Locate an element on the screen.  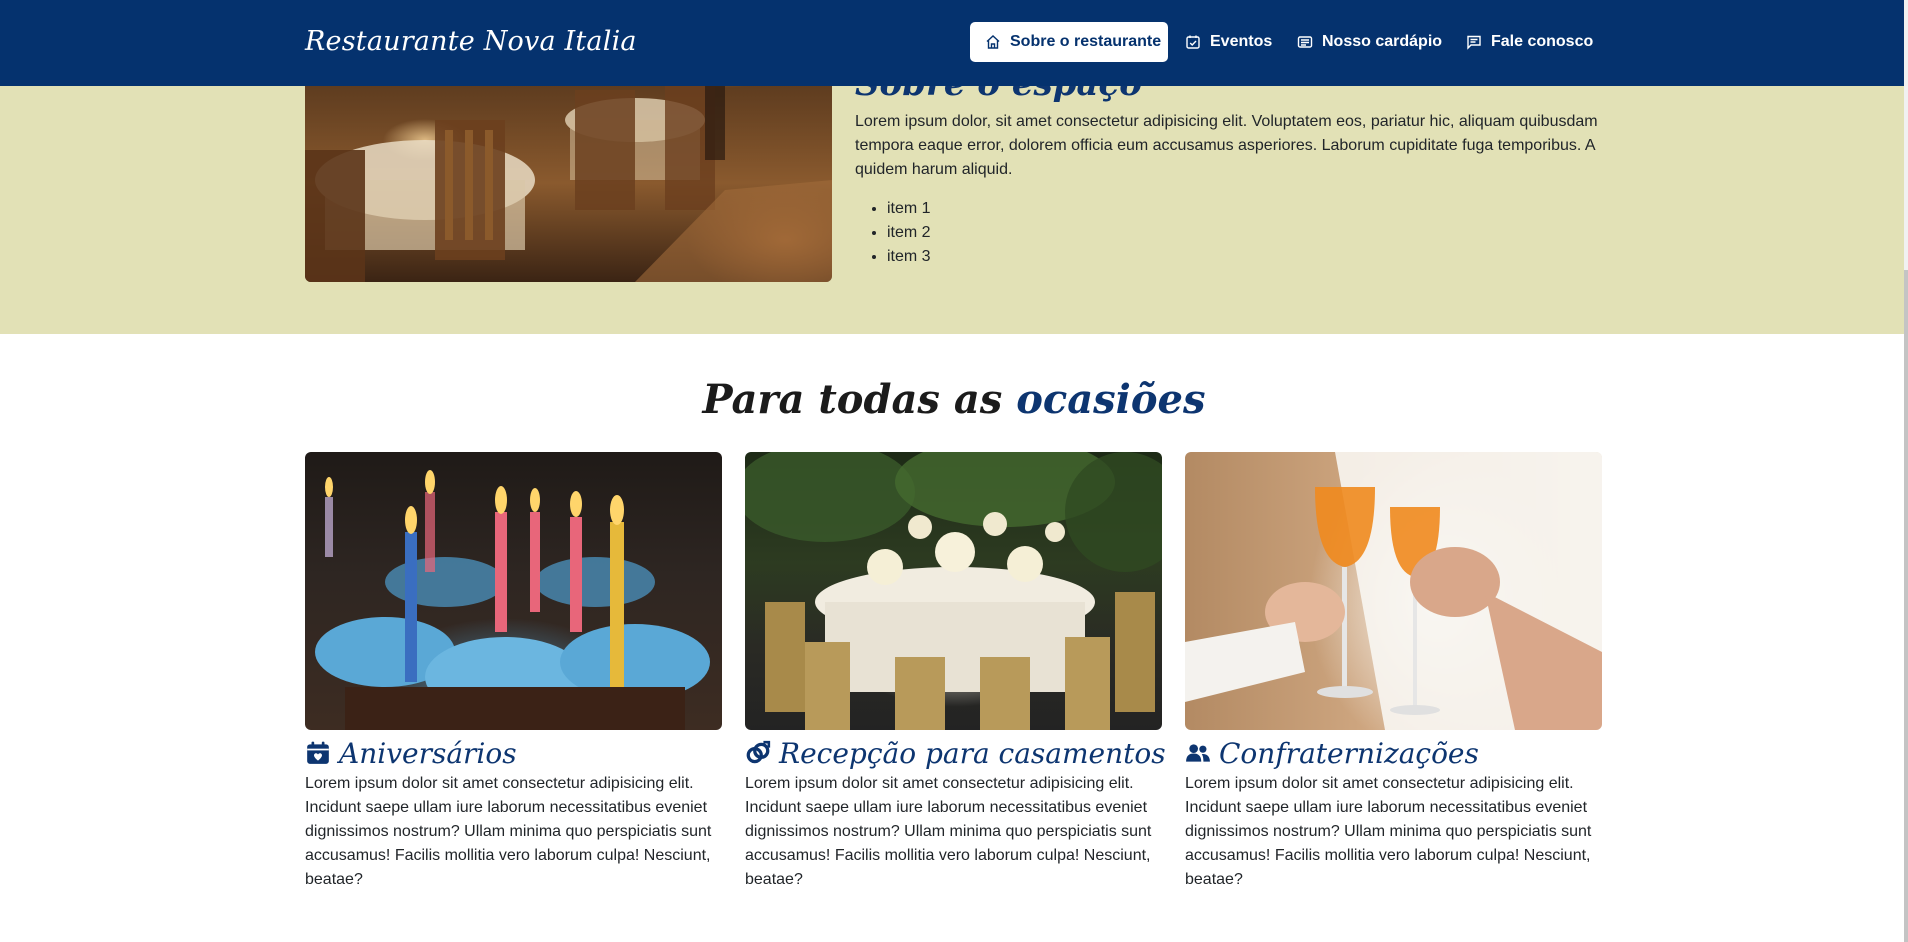
occasion-card-title-text: Confraternizações is located at coordinates (1349, 753).